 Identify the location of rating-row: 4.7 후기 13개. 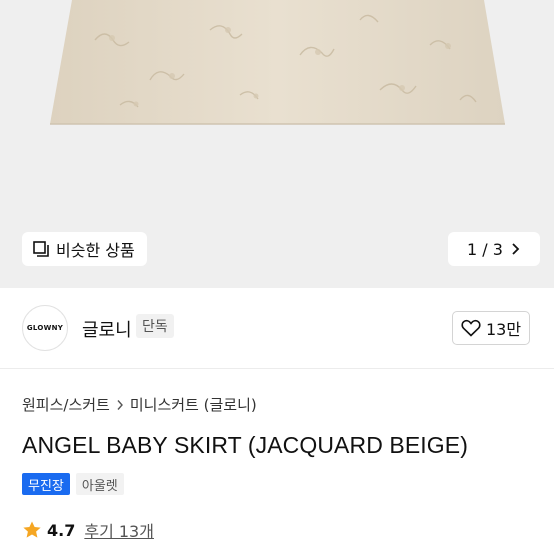
(88, 530).